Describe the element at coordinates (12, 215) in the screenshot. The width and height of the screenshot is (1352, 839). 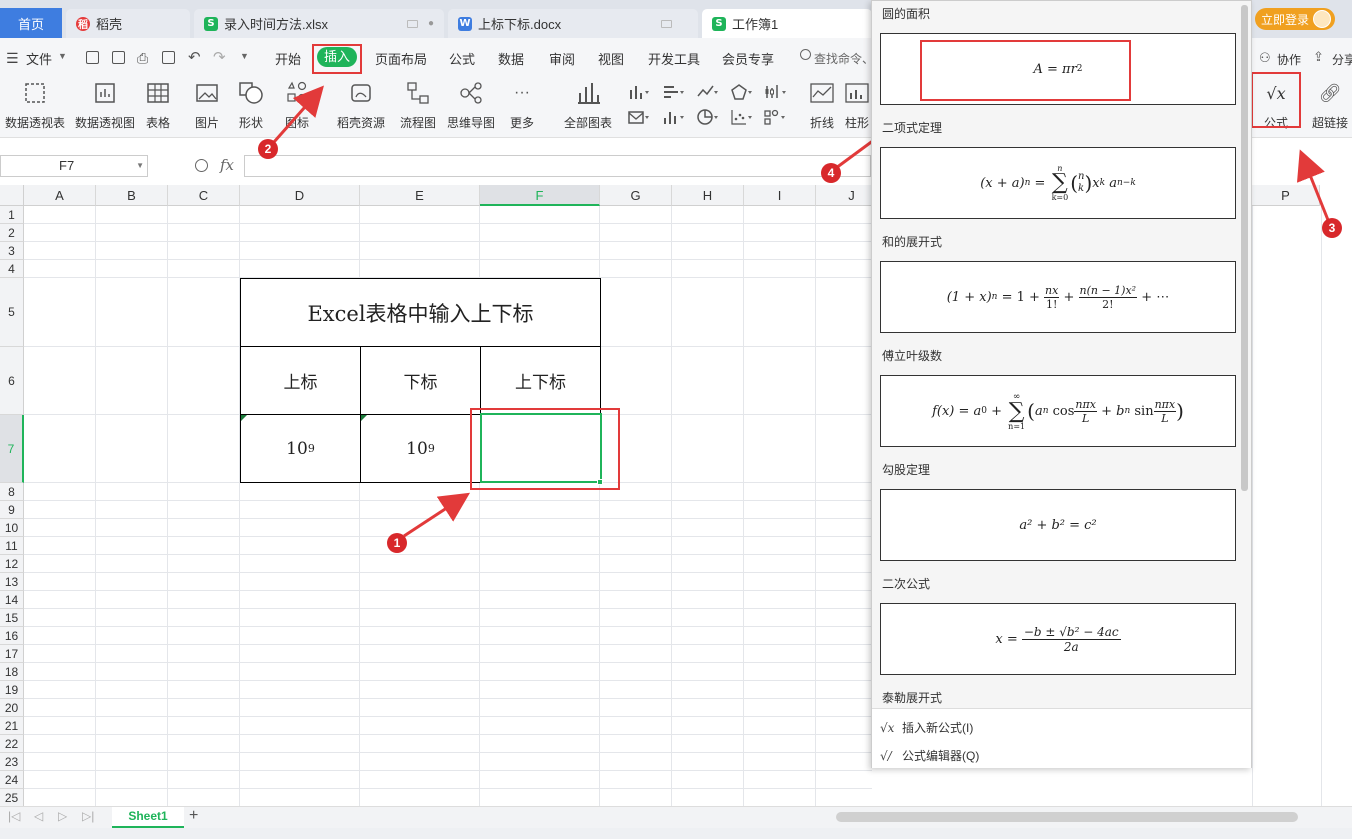
I see `row-header: 1` at that location.